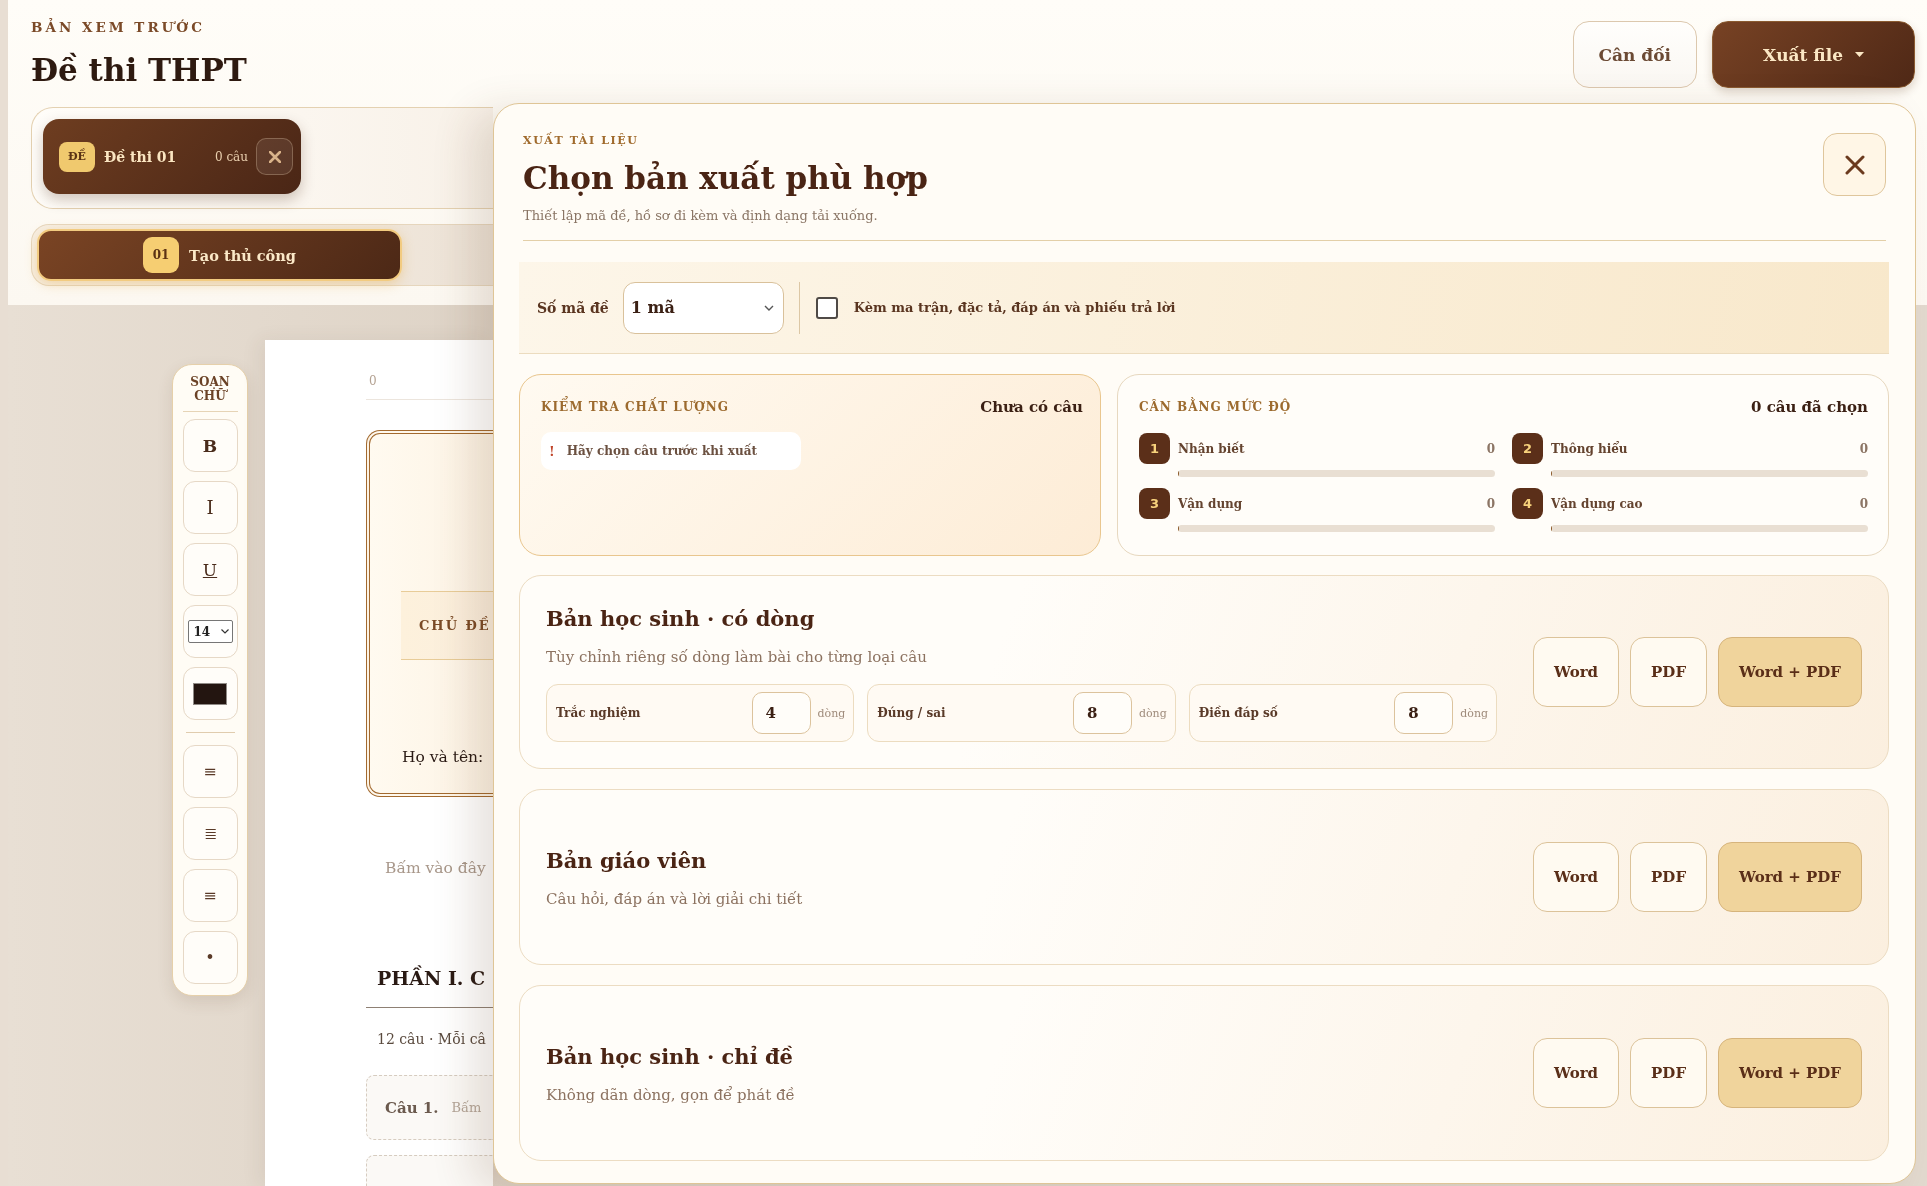 The width and height of the screenshot is (1927, 1186). I want to click on setting-label: Trắc nghiệm, so click(599, 713).